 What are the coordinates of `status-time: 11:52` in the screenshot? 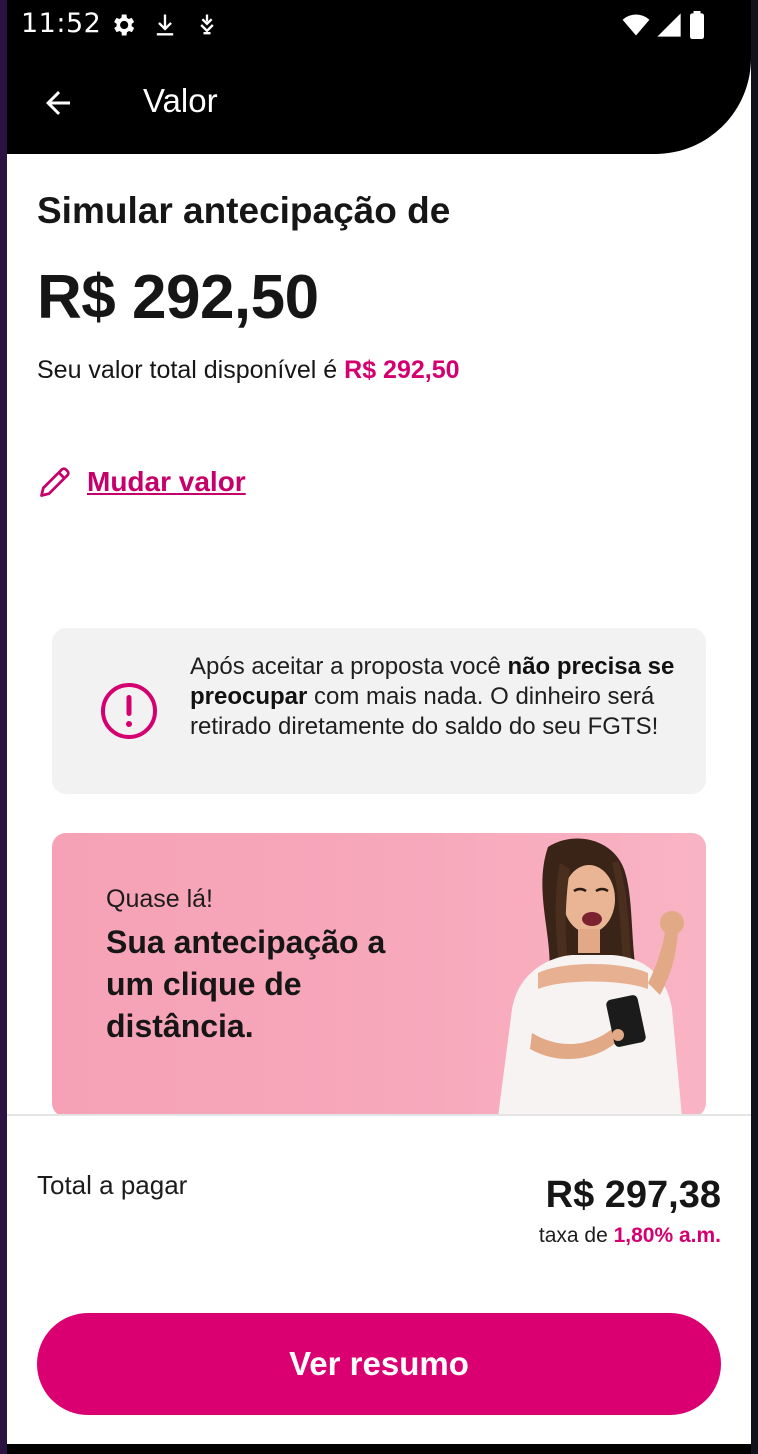 It's located at (61, 23).